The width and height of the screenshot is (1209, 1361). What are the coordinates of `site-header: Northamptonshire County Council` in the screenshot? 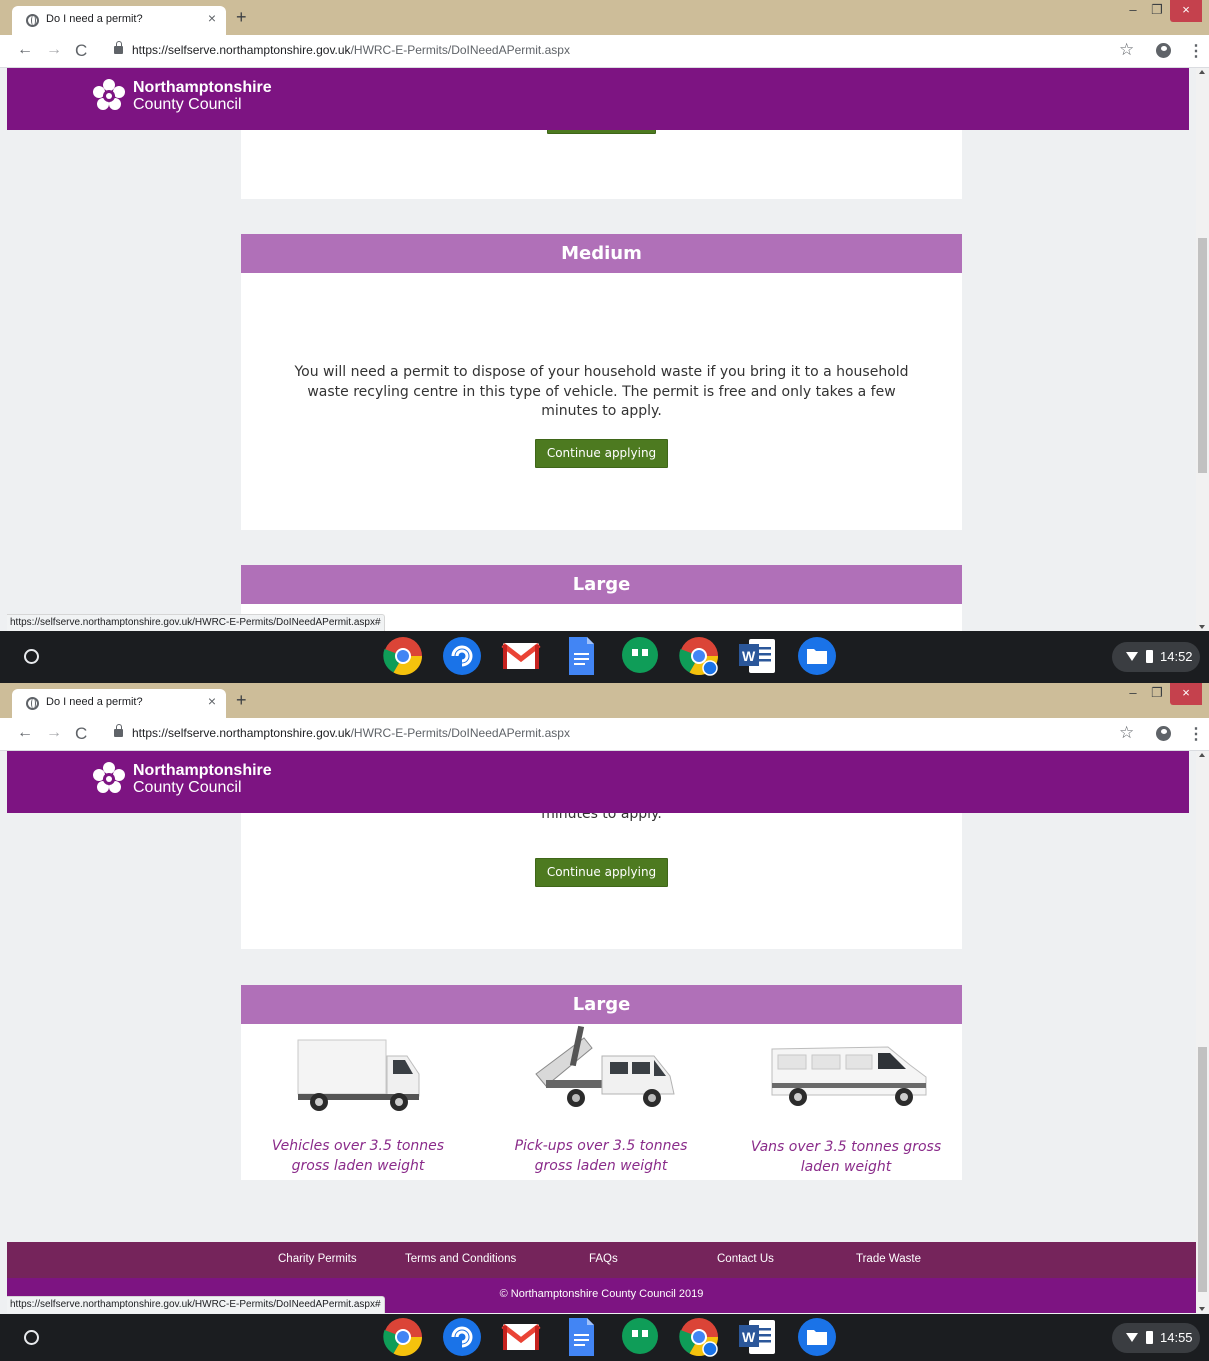 It's located at (598, 99).